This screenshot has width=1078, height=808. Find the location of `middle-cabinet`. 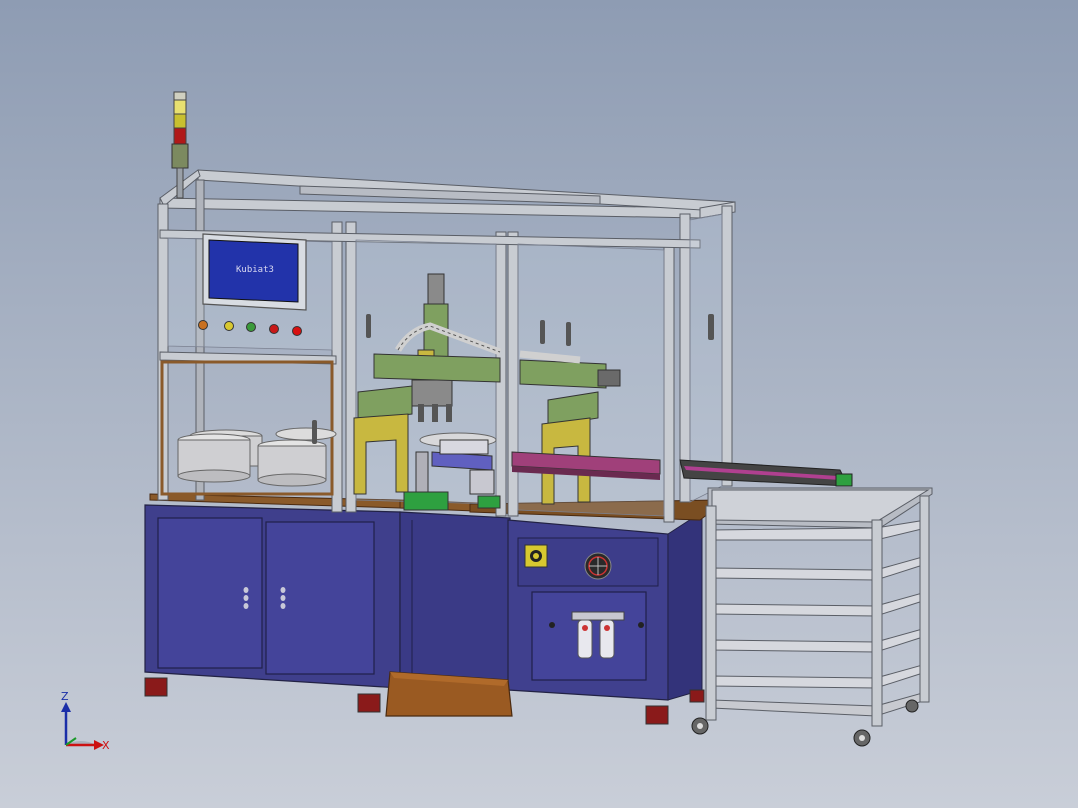

middle-cabinet is located at coordinates (455, 601).